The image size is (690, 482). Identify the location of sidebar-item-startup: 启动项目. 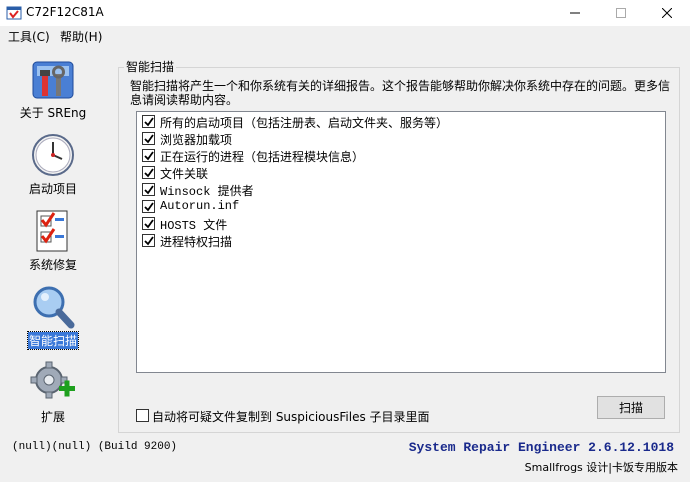
(53, 170).